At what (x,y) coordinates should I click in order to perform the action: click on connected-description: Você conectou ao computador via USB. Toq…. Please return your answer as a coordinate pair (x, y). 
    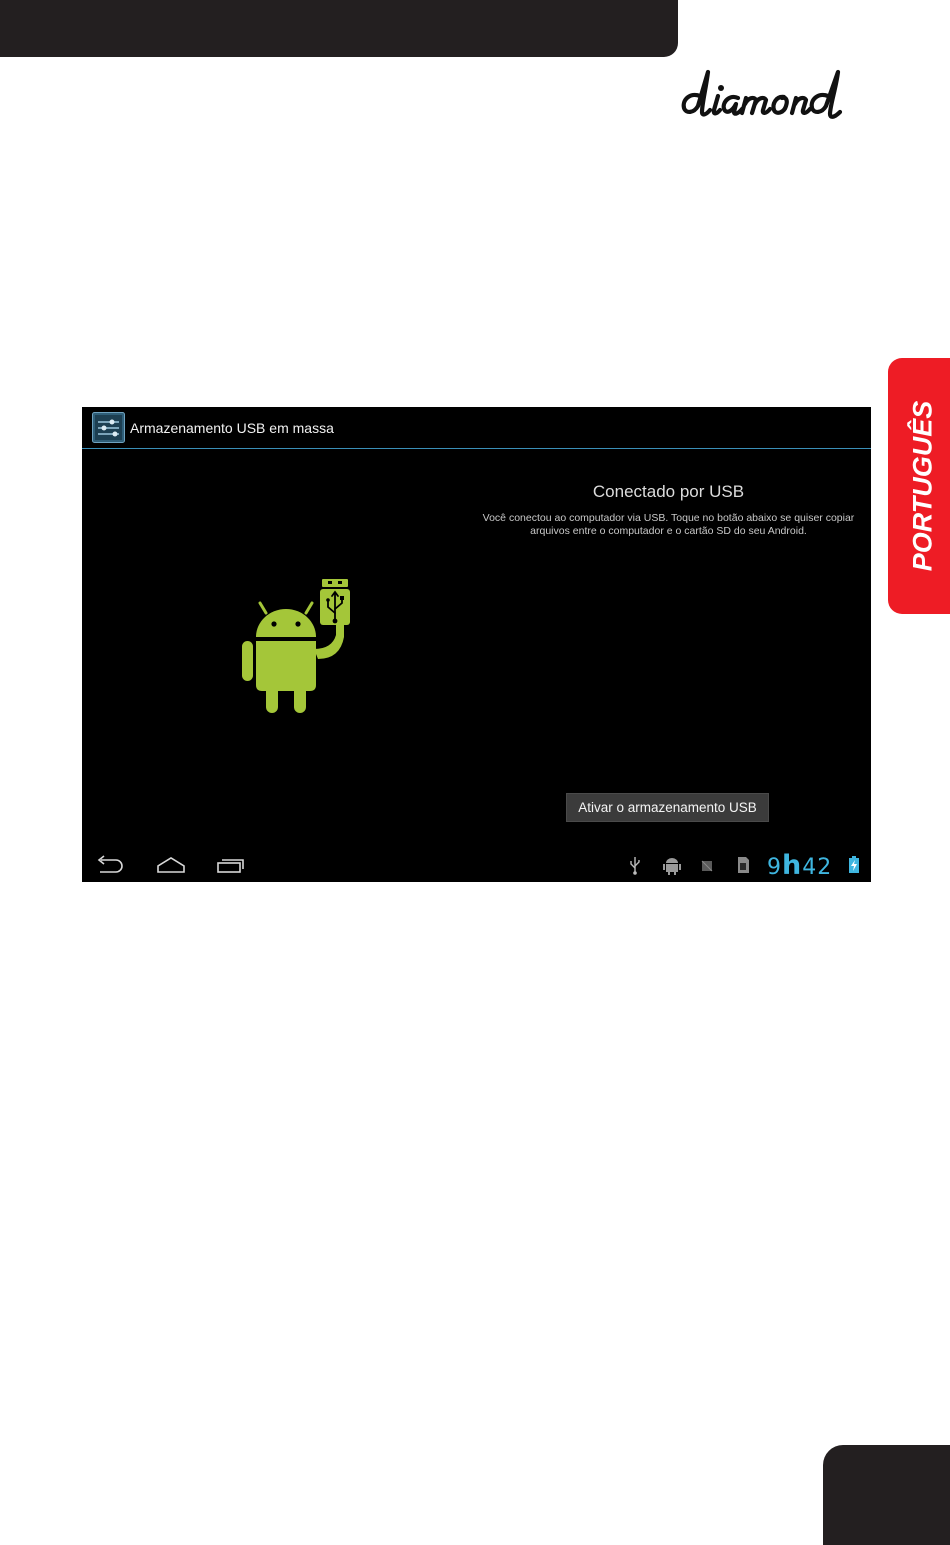
    Looking at the image, I should click on (668, 524).